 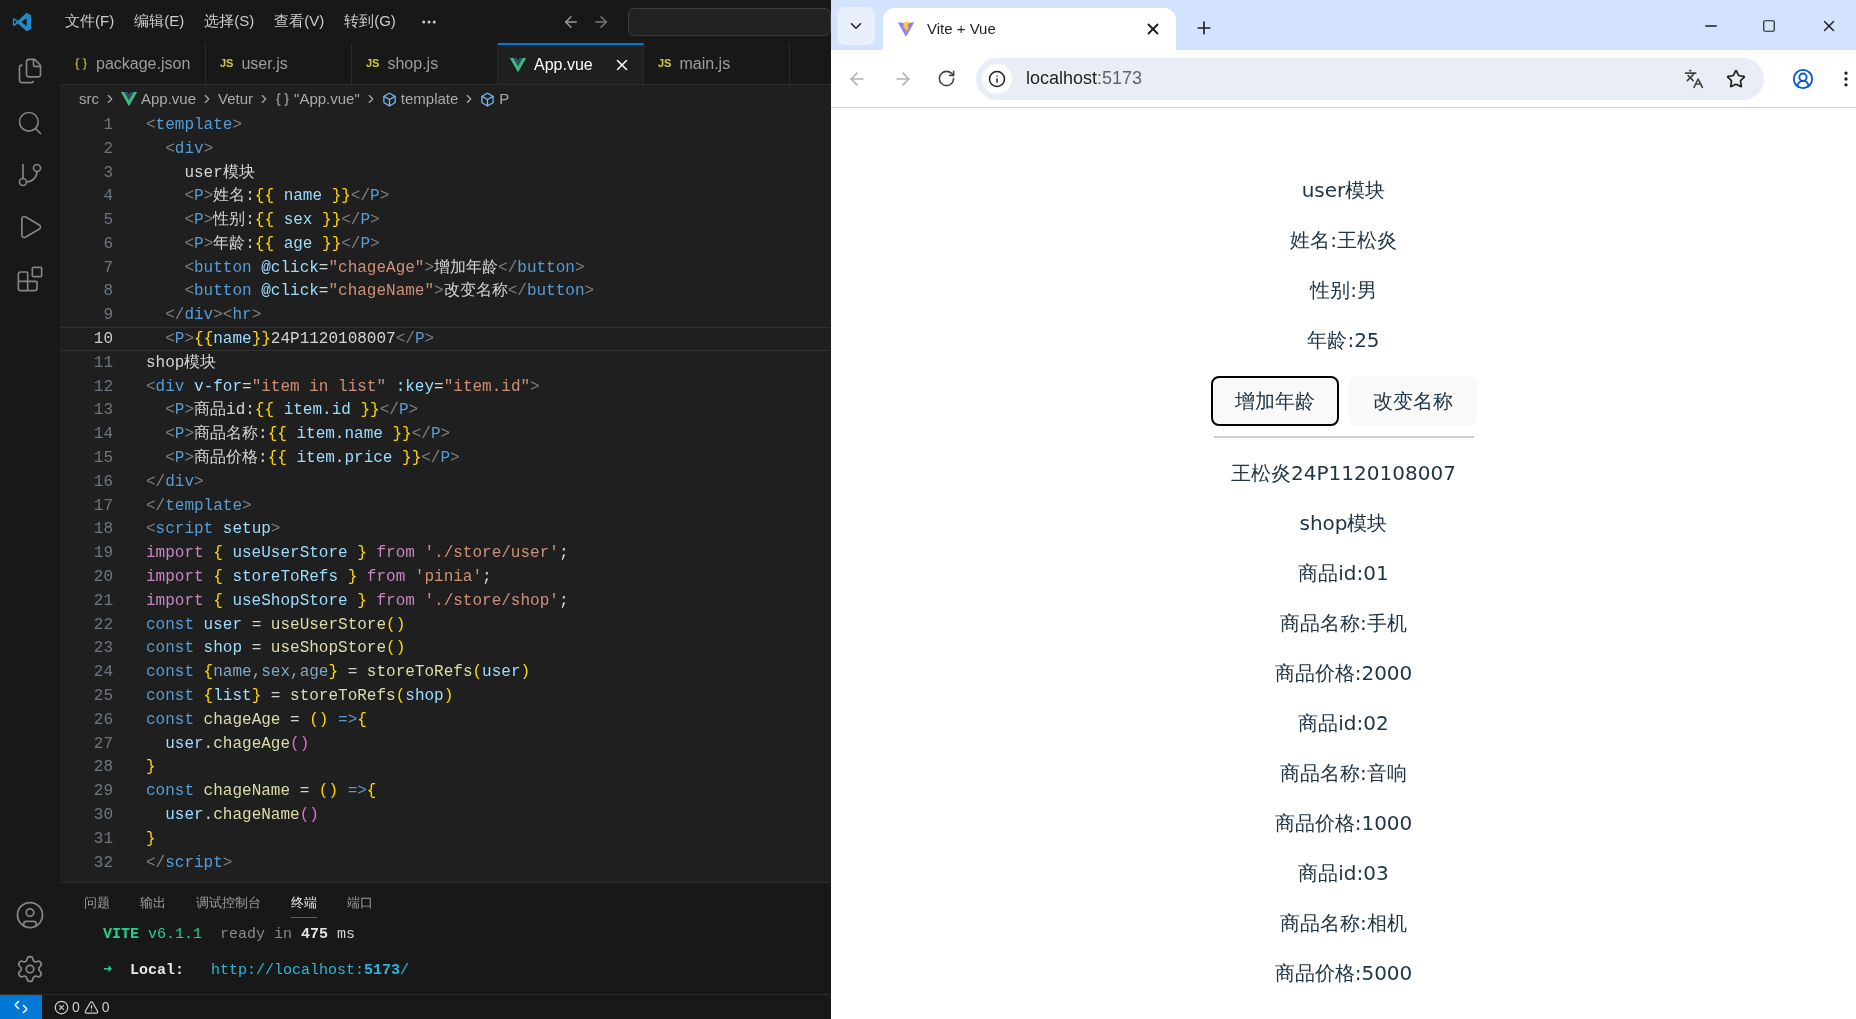 I want to click on site-info-icon, so click(x=997, y=78).